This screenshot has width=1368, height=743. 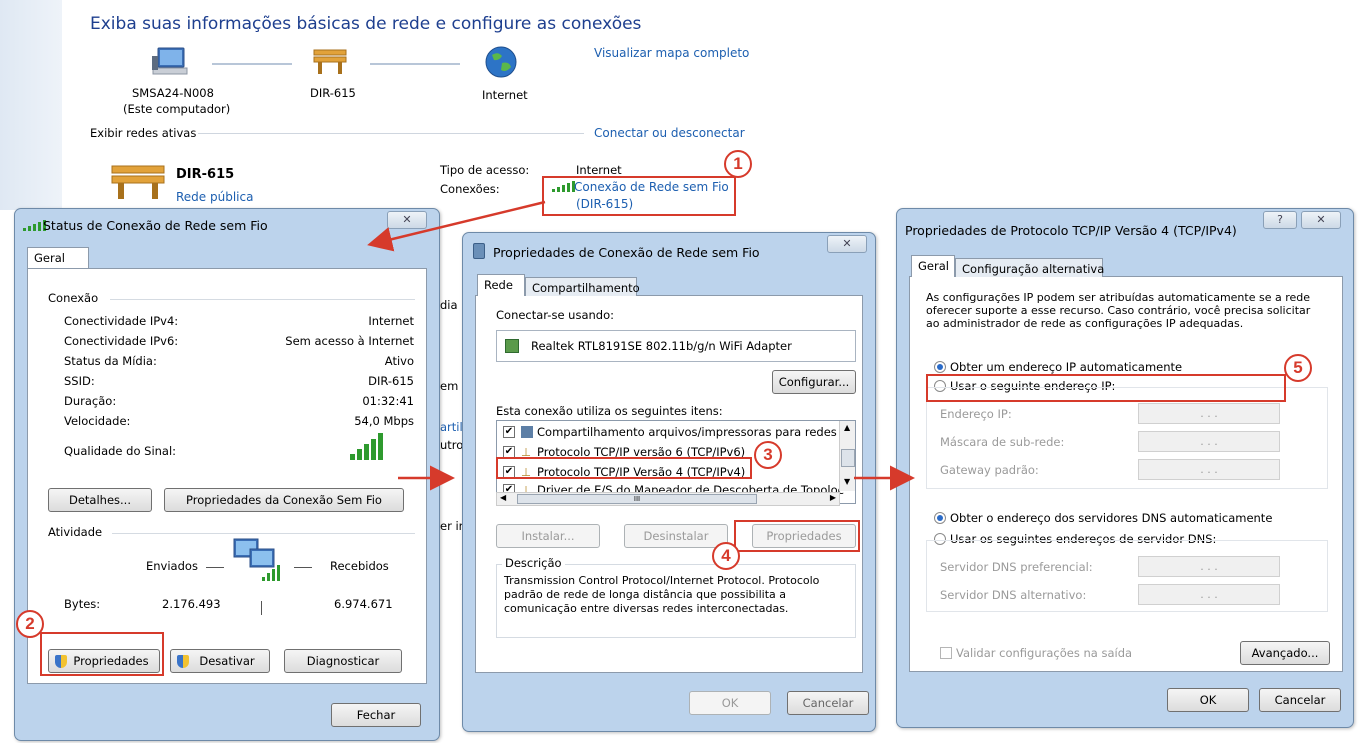 What do you see at coordinates (102, 654) in the screenshot?
I see `highlight-properties-button` at bounding box center [102, 654].